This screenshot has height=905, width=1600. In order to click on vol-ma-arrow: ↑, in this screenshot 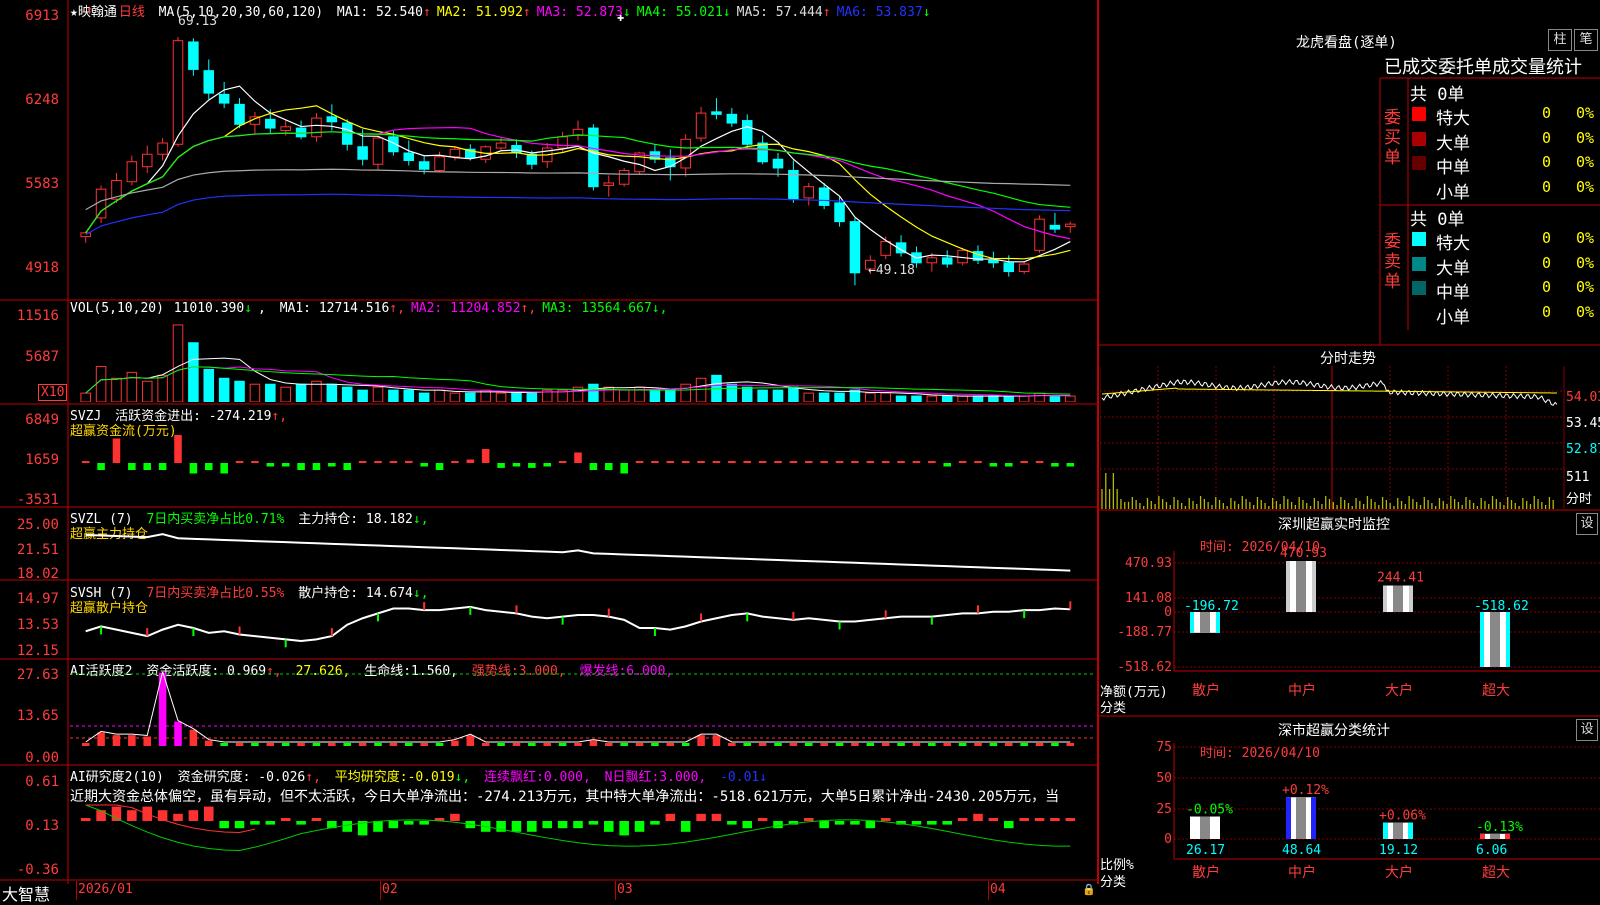, I will do `click(397, 308)`.